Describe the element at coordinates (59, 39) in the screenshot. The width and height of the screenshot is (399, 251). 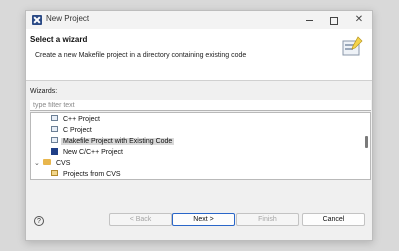
I see `wizard-title: Select a wizard` at that location.